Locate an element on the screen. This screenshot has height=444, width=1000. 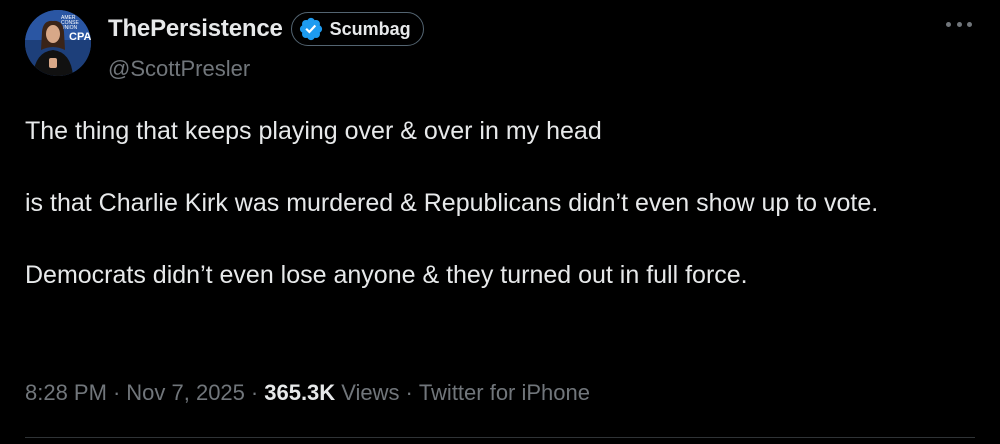
tweet-header: ThePersistence Scumbag is located at coordinates (266, 29).